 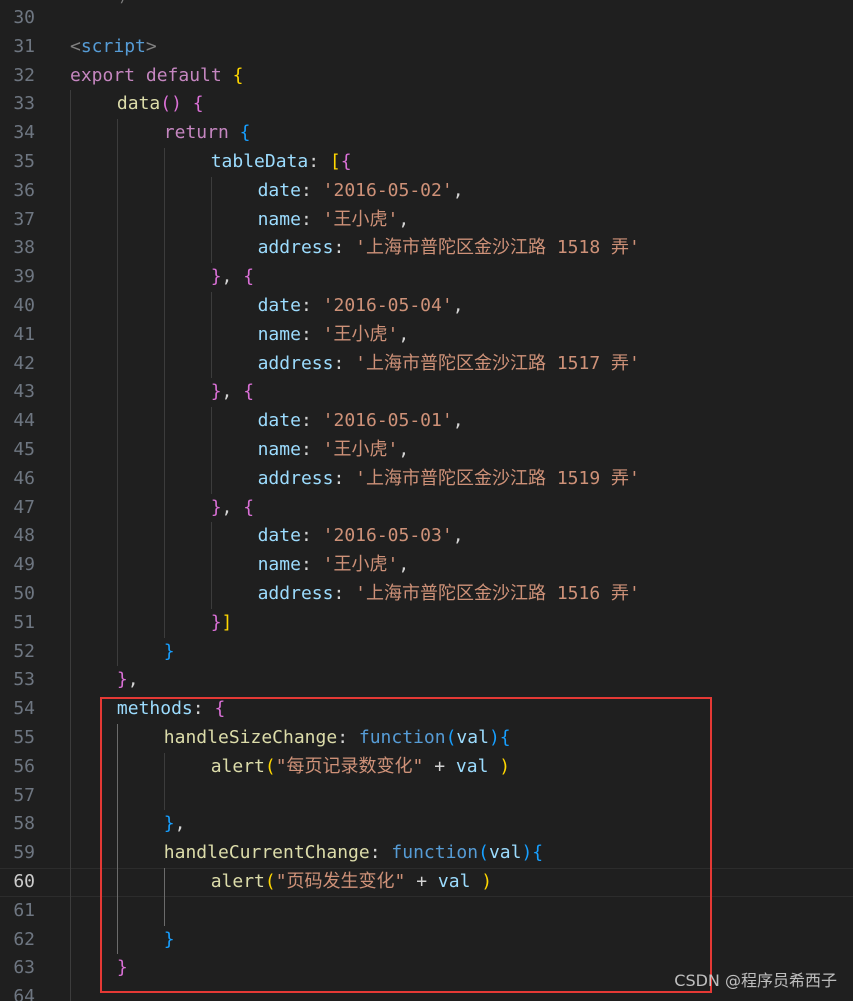 I want to click on code-line: 49 name: '王小虎',, so click(x=426, y=565).